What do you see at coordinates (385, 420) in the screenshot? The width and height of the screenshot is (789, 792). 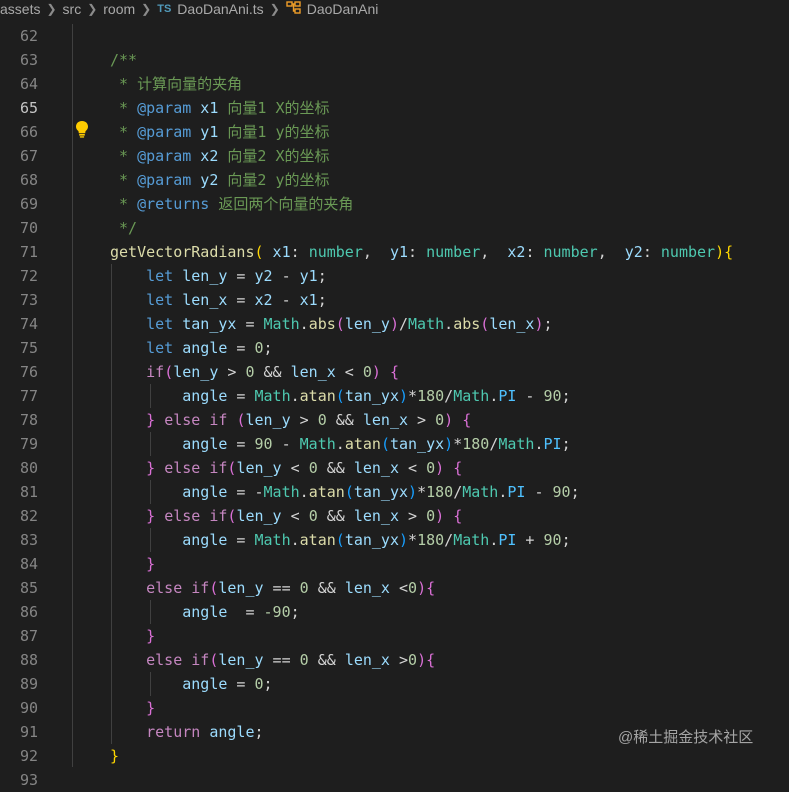 I see `code-token: len_x` at bounding box center [385, 420].